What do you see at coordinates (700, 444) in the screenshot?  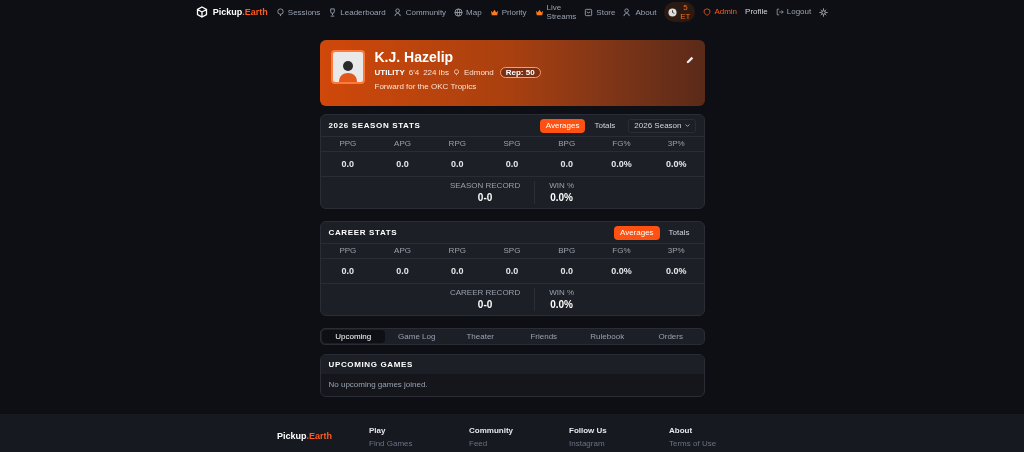 I see `footer-link: Terms of Use` at bounding box center [700, 444].